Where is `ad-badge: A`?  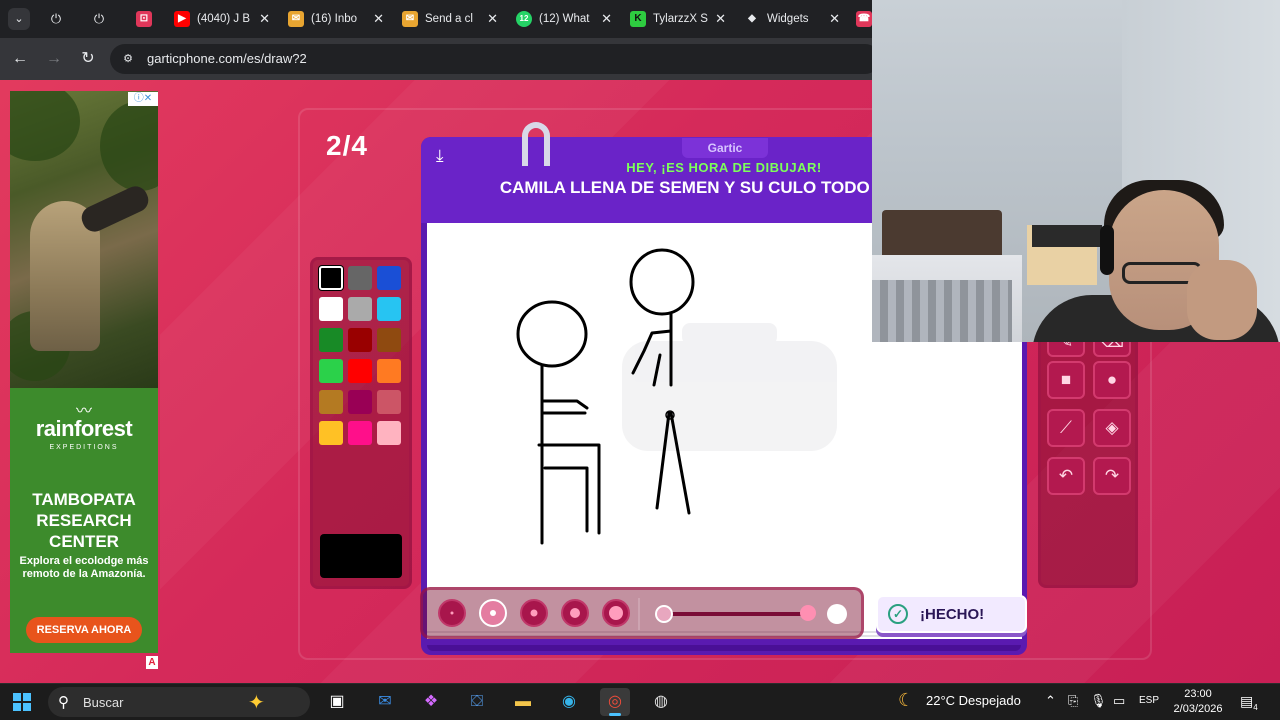 ad-badge: A is located at coordinates (152, 662).